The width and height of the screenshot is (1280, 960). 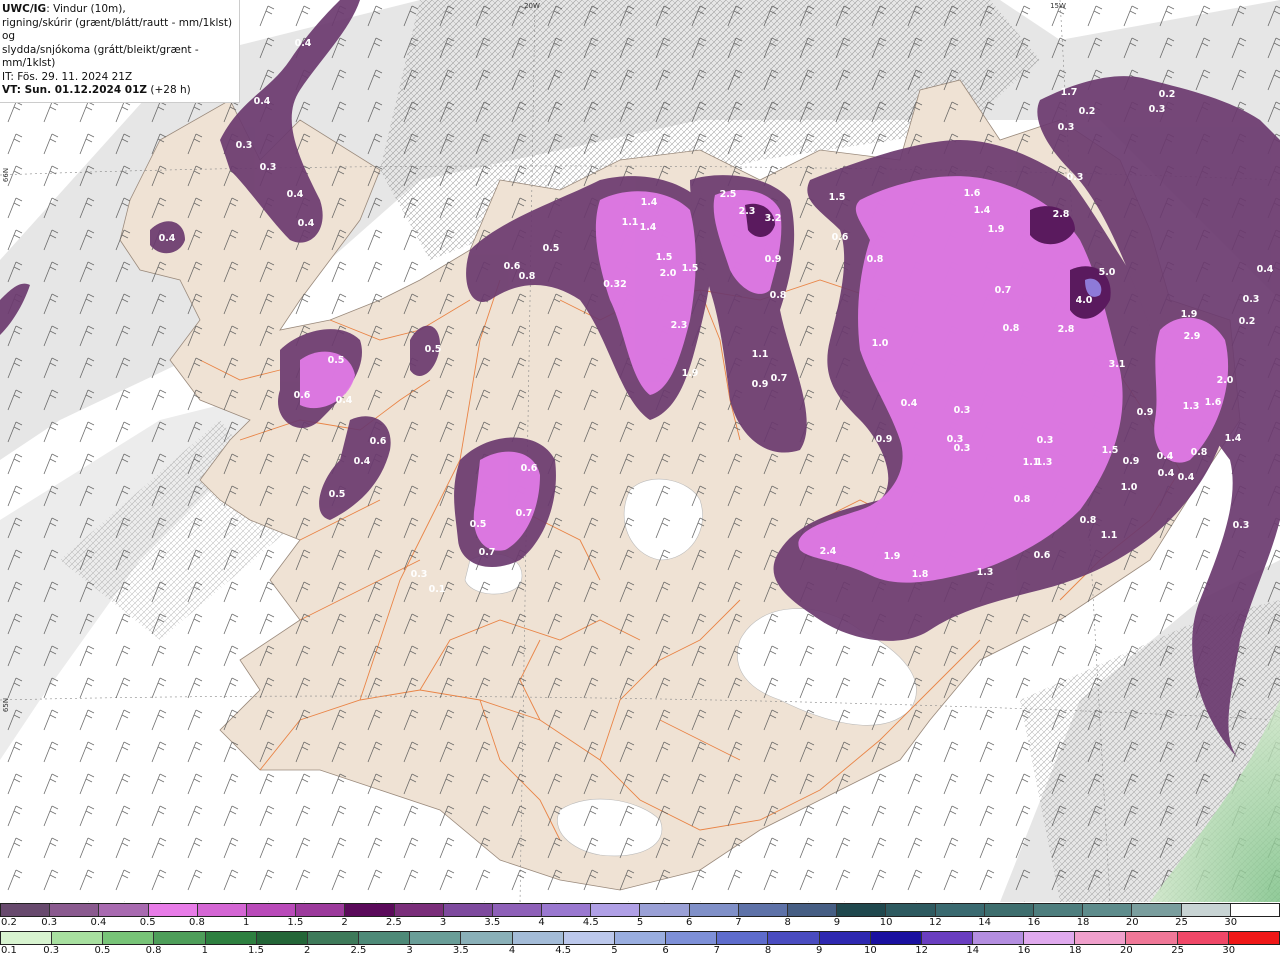 What do you see at coordinates (689, 922) in the screenshot?
I see `scale-label: 6` at bounding box center [689, 922].